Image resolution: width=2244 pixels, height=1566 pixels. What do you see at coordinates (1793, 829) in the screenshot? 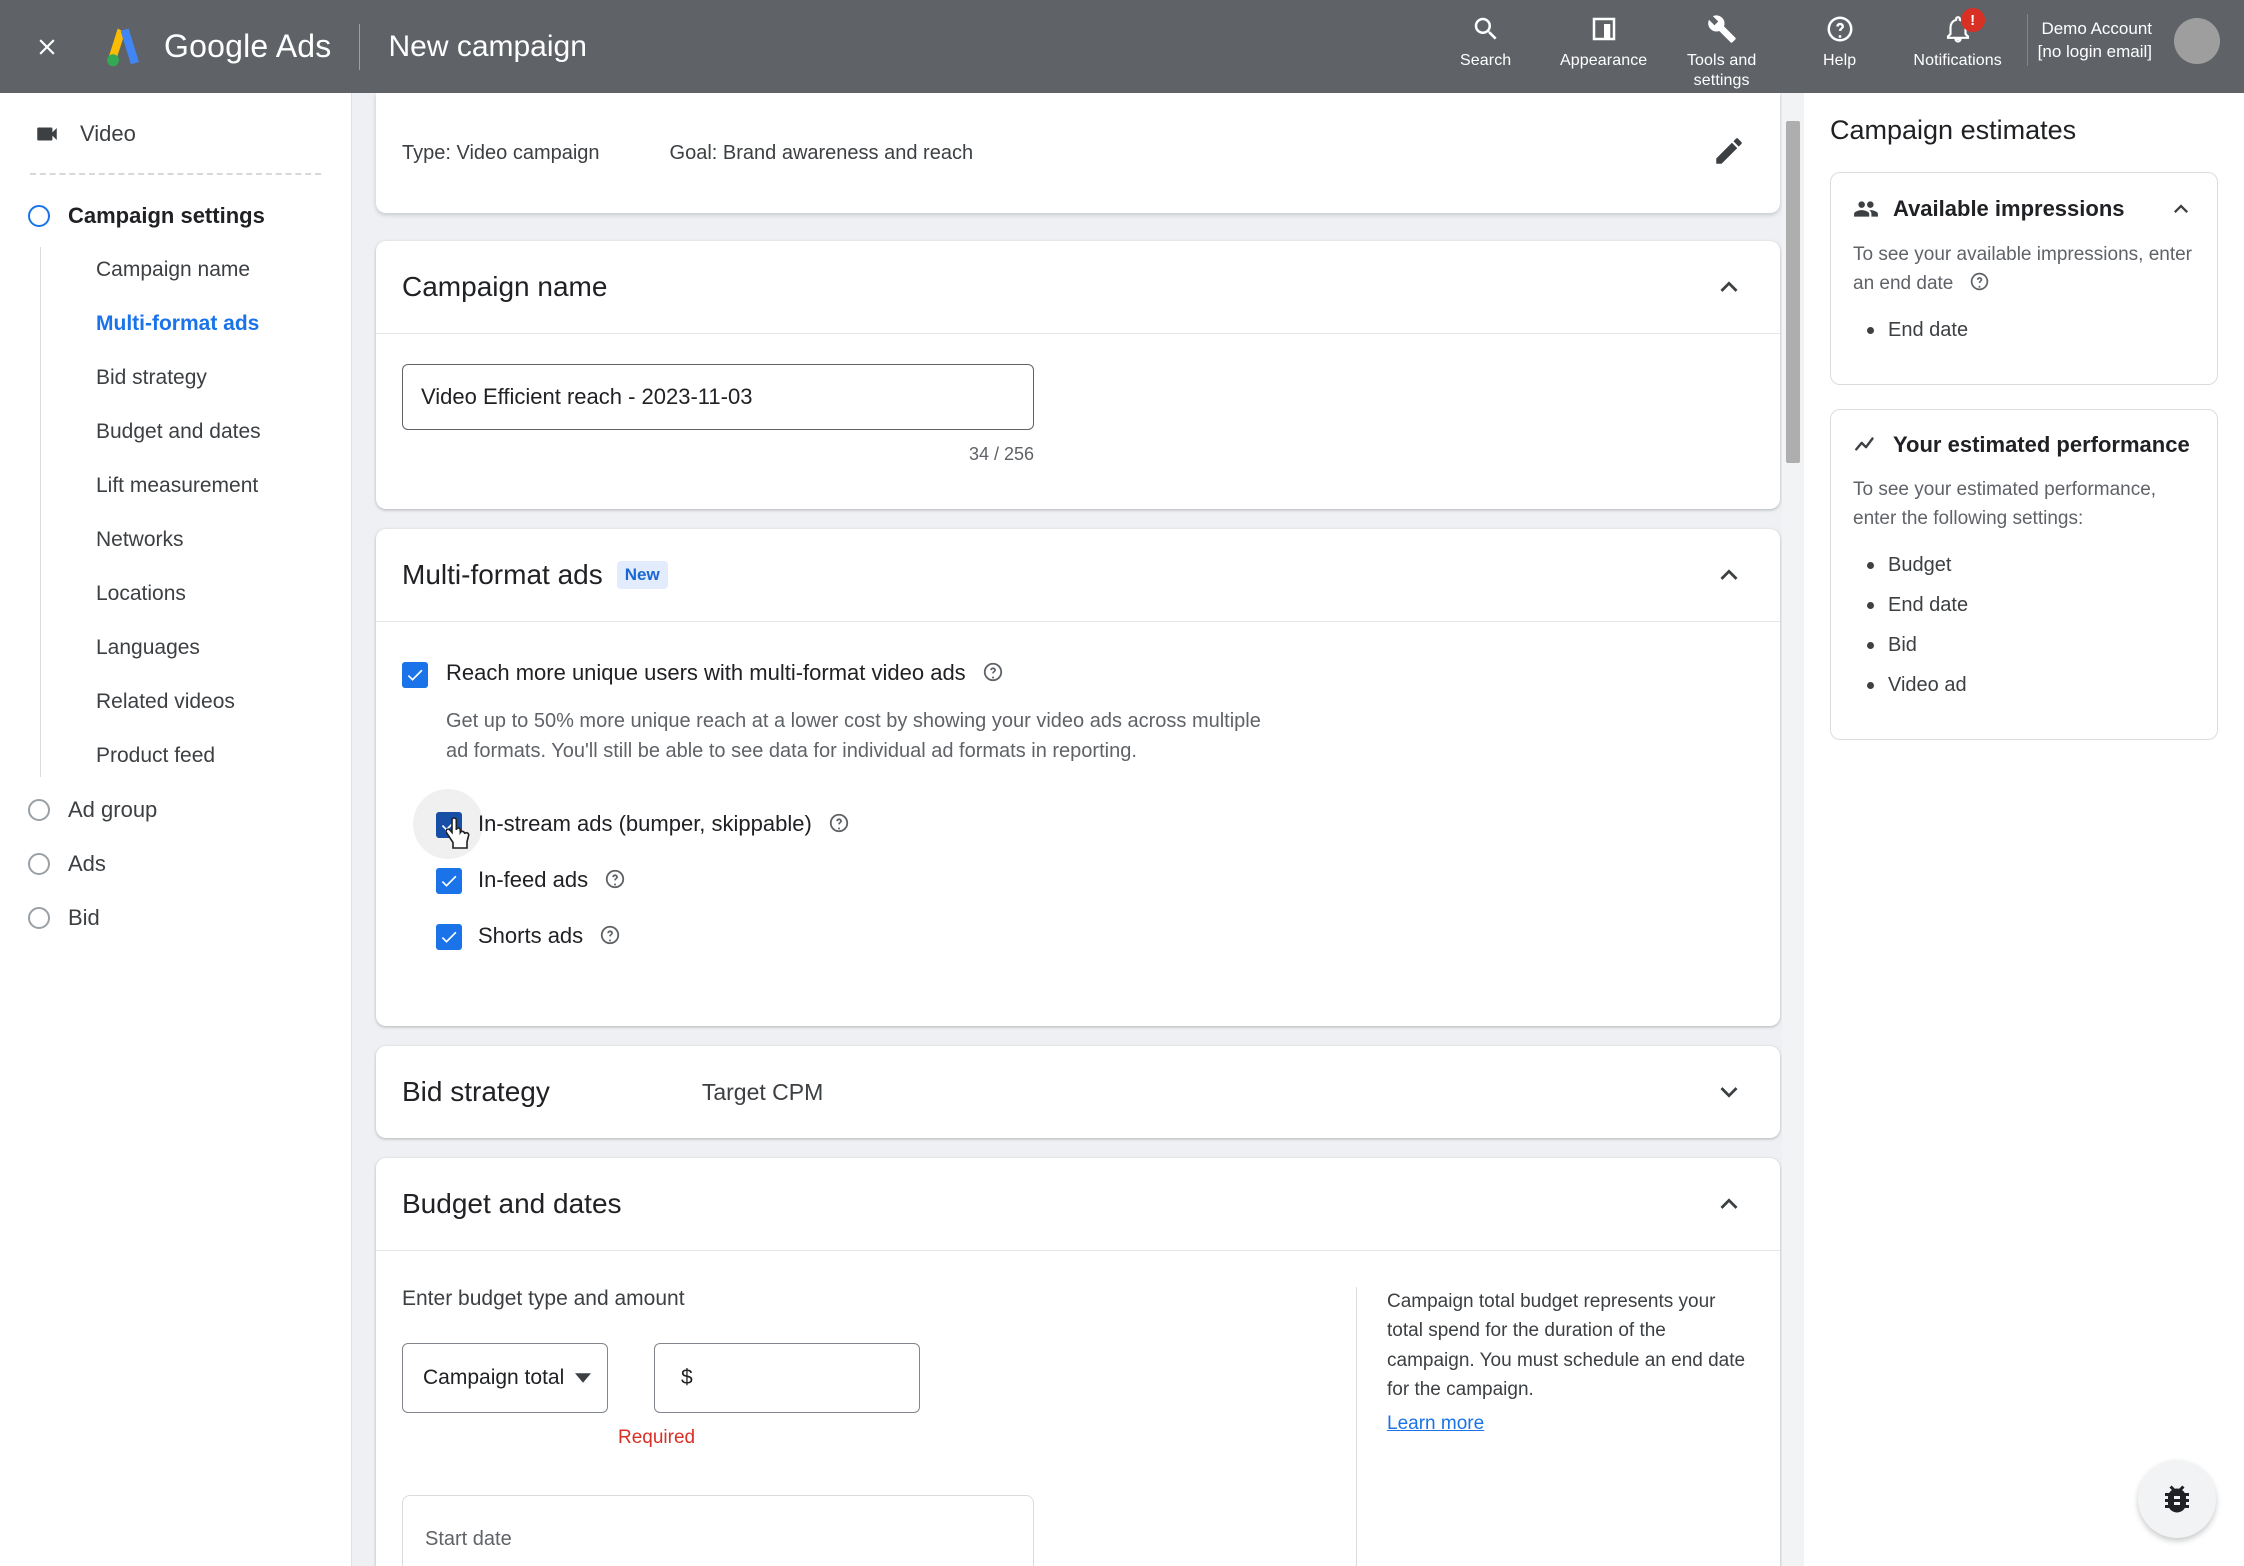
I see `main-scrollbar-track` at bounding box center [1793, 829].